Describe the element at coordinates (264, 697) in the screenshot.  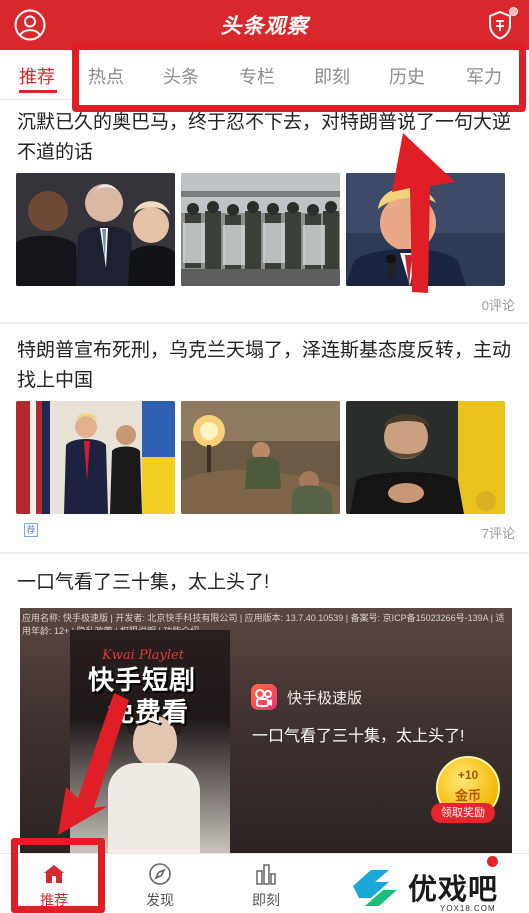
I see `kuaishou-app-icon` at that location.